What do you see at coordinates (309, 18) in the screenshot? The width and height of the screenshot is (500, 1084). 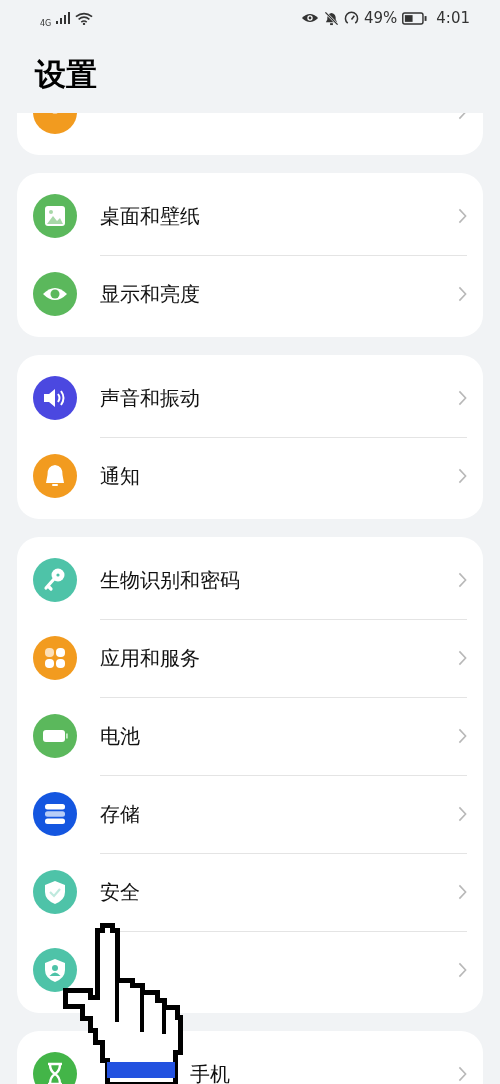 I see `eye-icon` at bounding box center [309, 18].